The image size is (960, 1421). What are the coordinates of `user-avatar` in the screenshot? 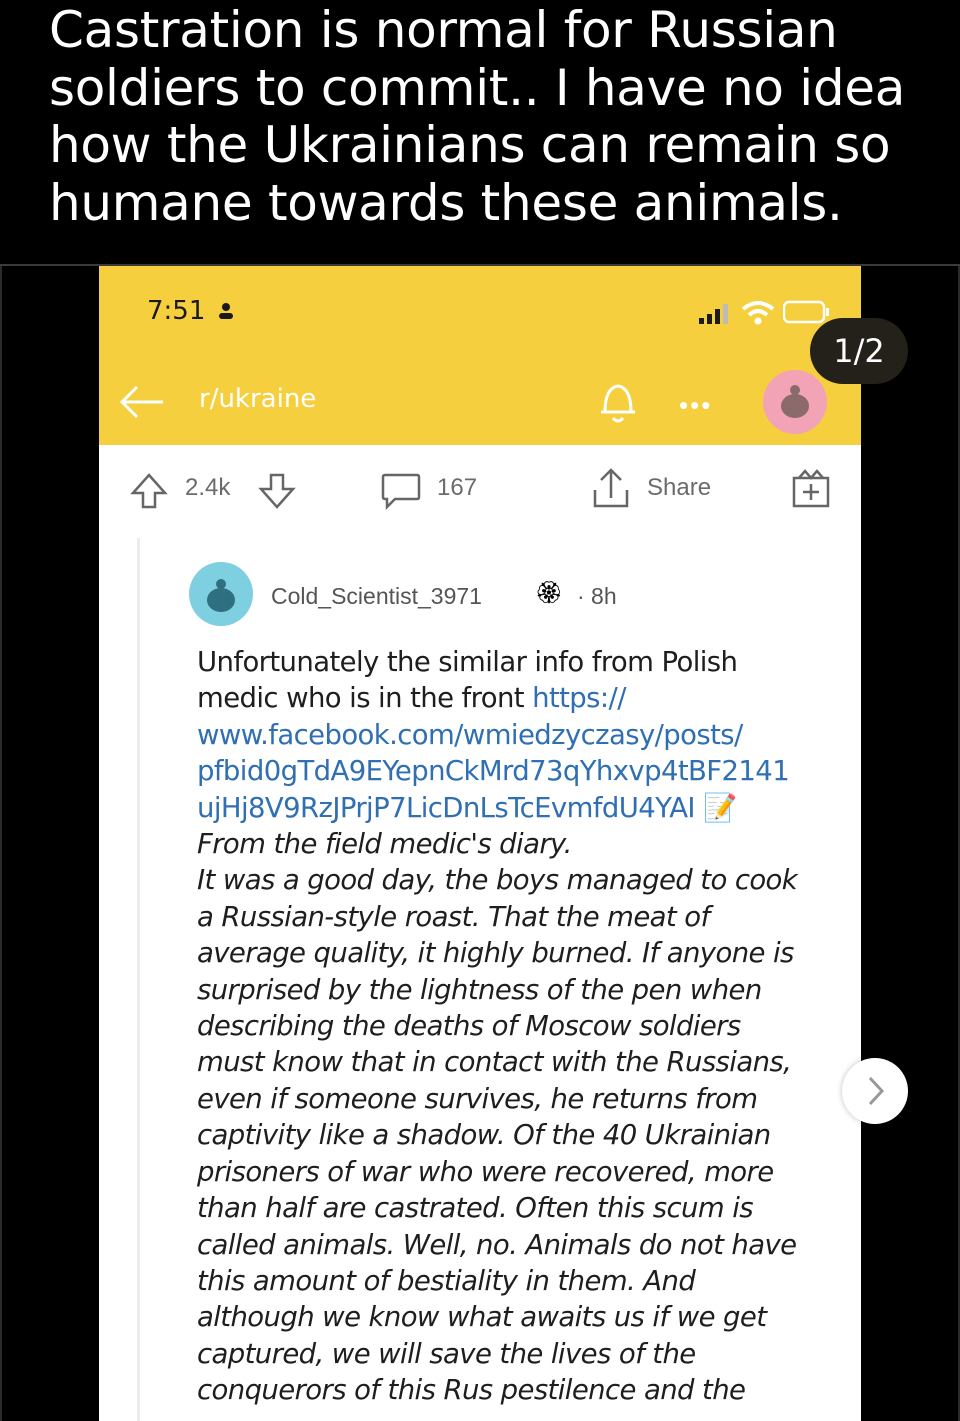 It's located at (795, 402).